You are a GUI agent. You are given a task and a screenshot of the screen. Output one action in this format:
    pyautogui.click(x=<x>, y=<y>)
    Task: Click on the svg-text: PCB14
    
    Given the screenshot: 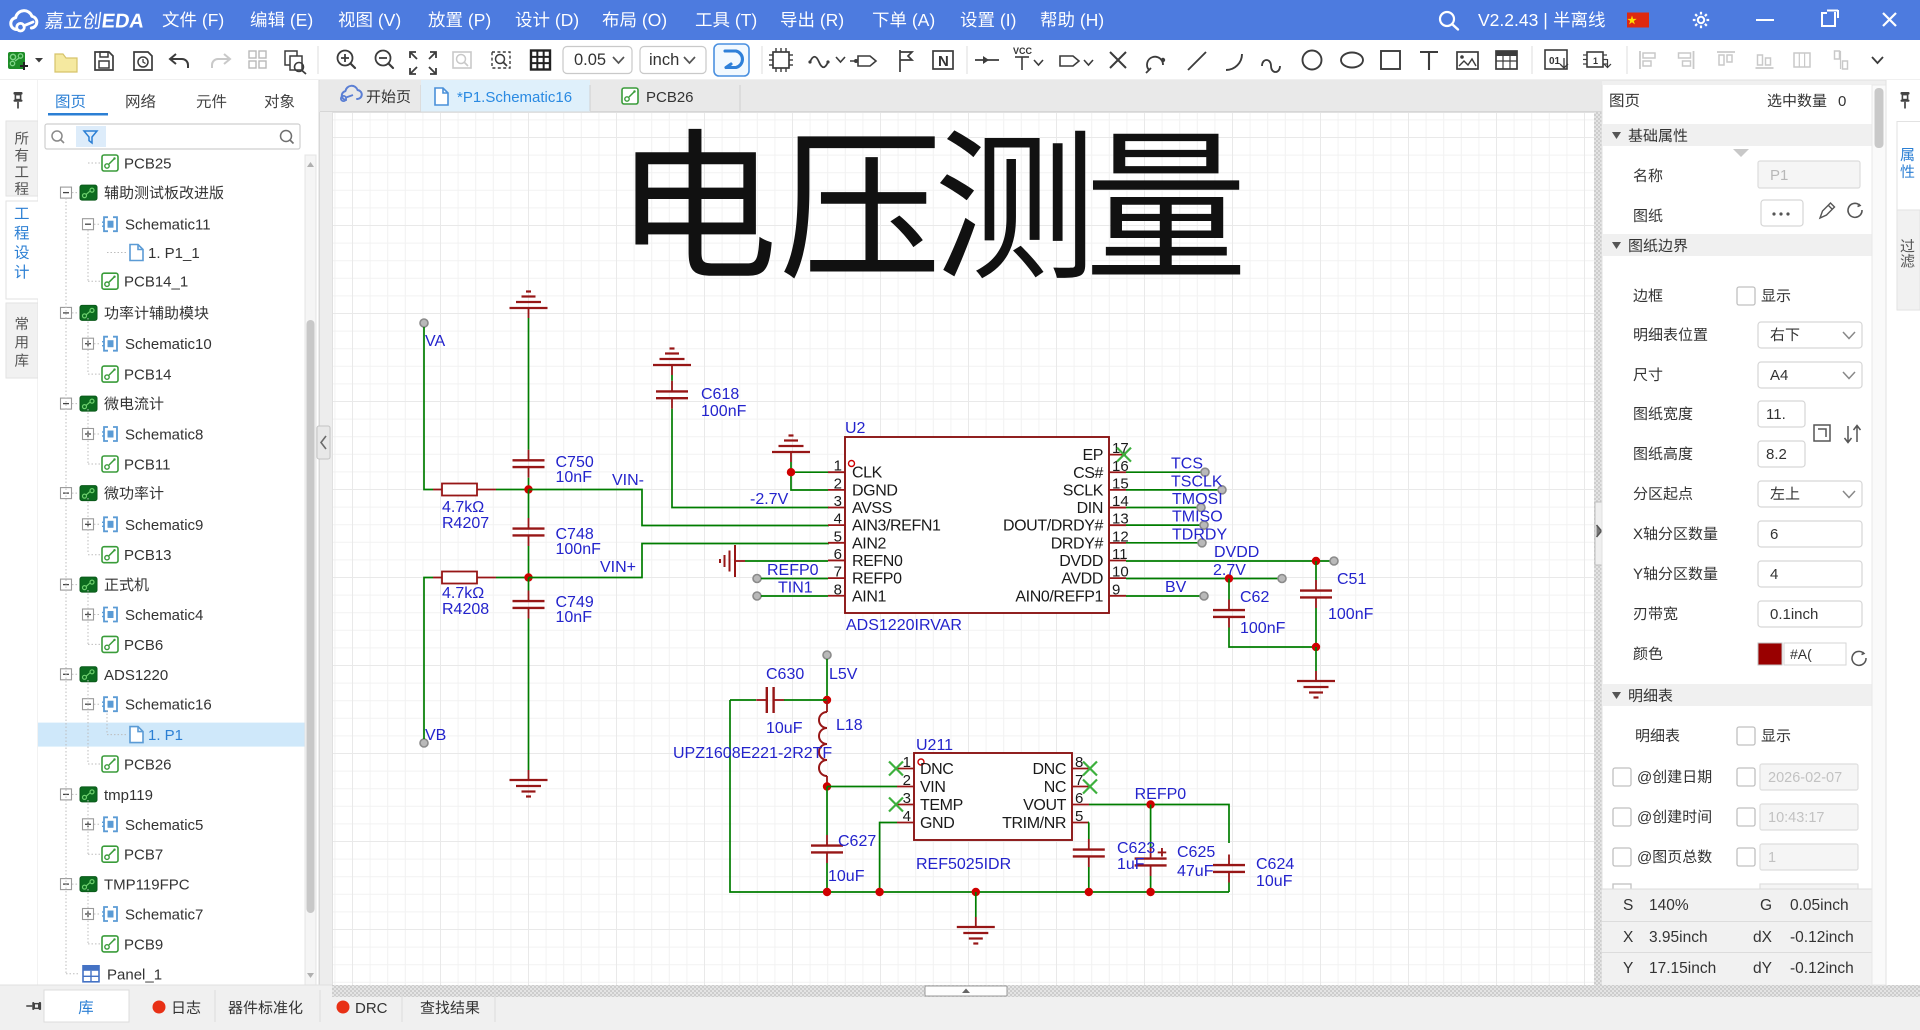 What is the action you would take?
    pyautogui.click(x=148, y=375)
    